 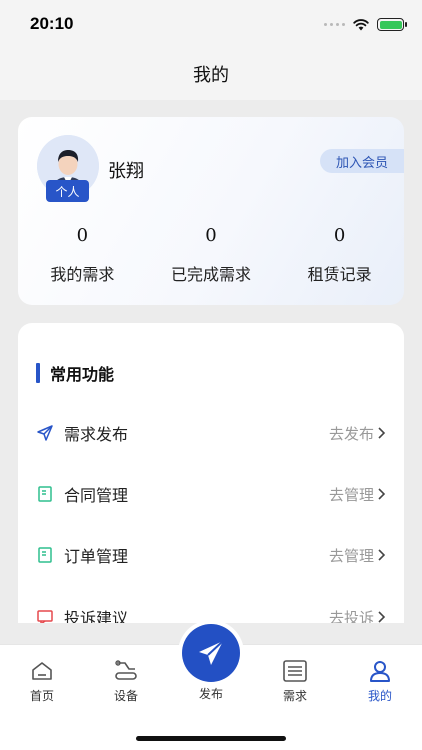 What do you see at coordinates (351, 433) in the screenshot?
I see `menu-item-action: 去发布` at bounding box center [351, 433].